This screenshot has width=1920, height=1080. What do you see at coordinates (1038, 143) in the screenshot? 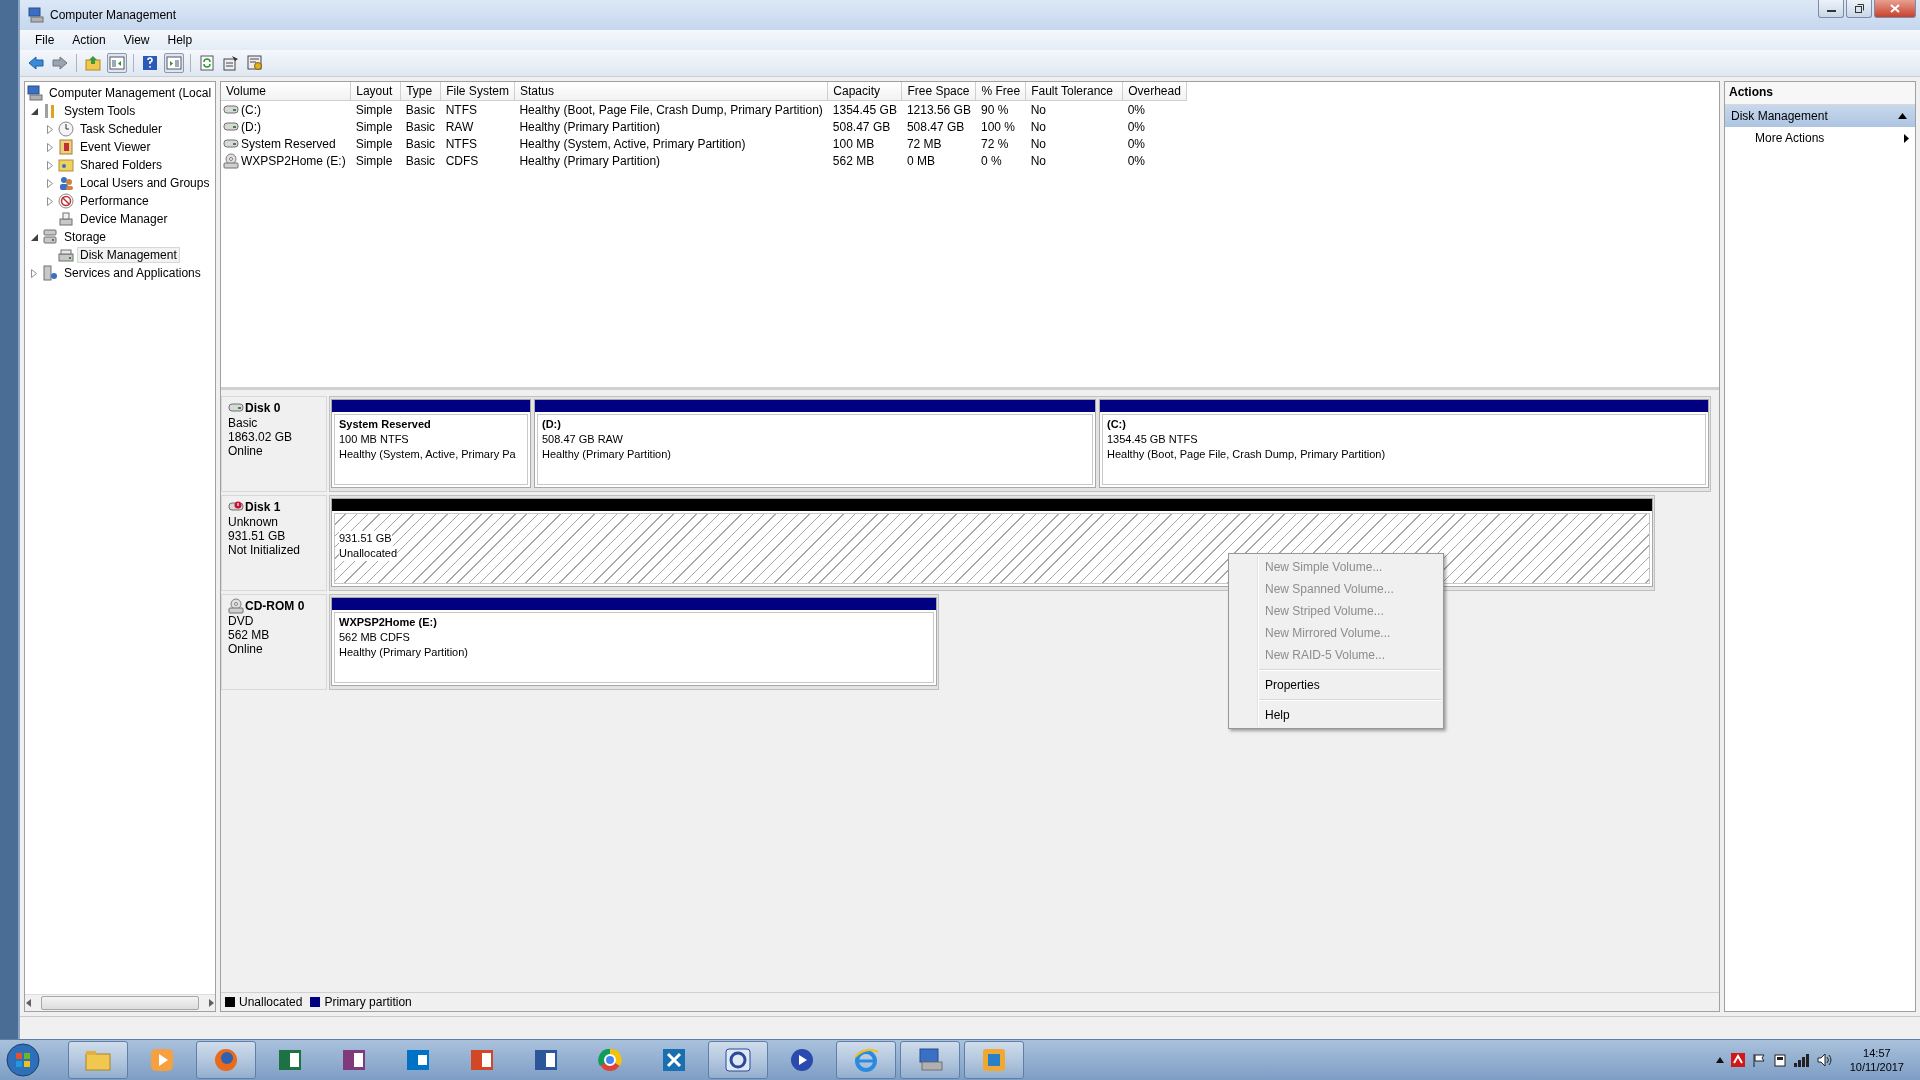
I see `table-cell-text: No` at bounding box center [1038, 143].